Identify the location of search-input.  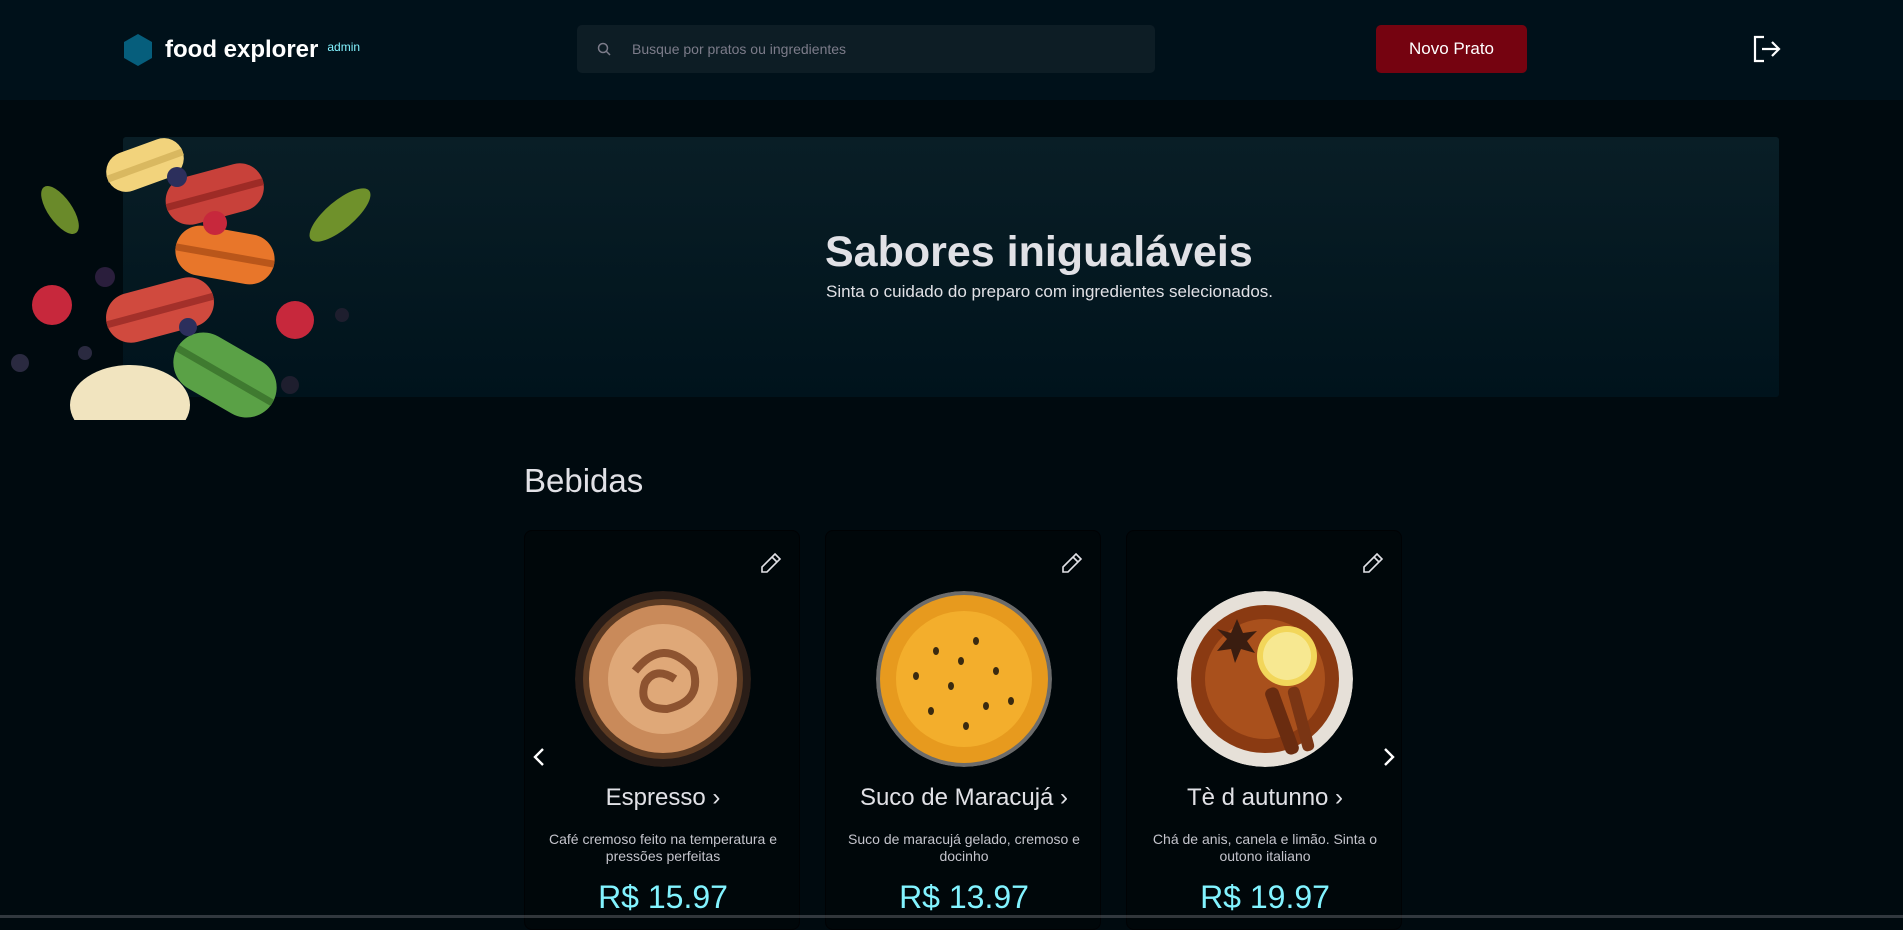
(882, 49).